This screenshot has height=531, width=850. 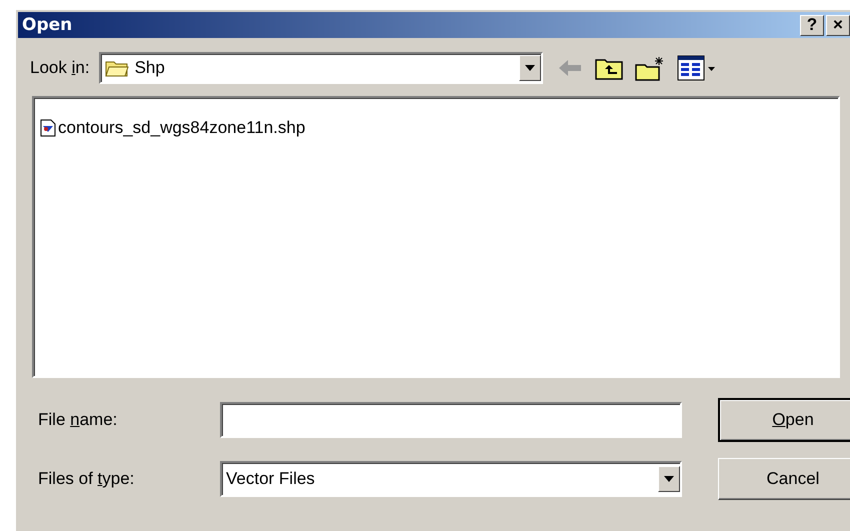 I want to click on look-in-label: Look in:, so click(x=60, y=68).